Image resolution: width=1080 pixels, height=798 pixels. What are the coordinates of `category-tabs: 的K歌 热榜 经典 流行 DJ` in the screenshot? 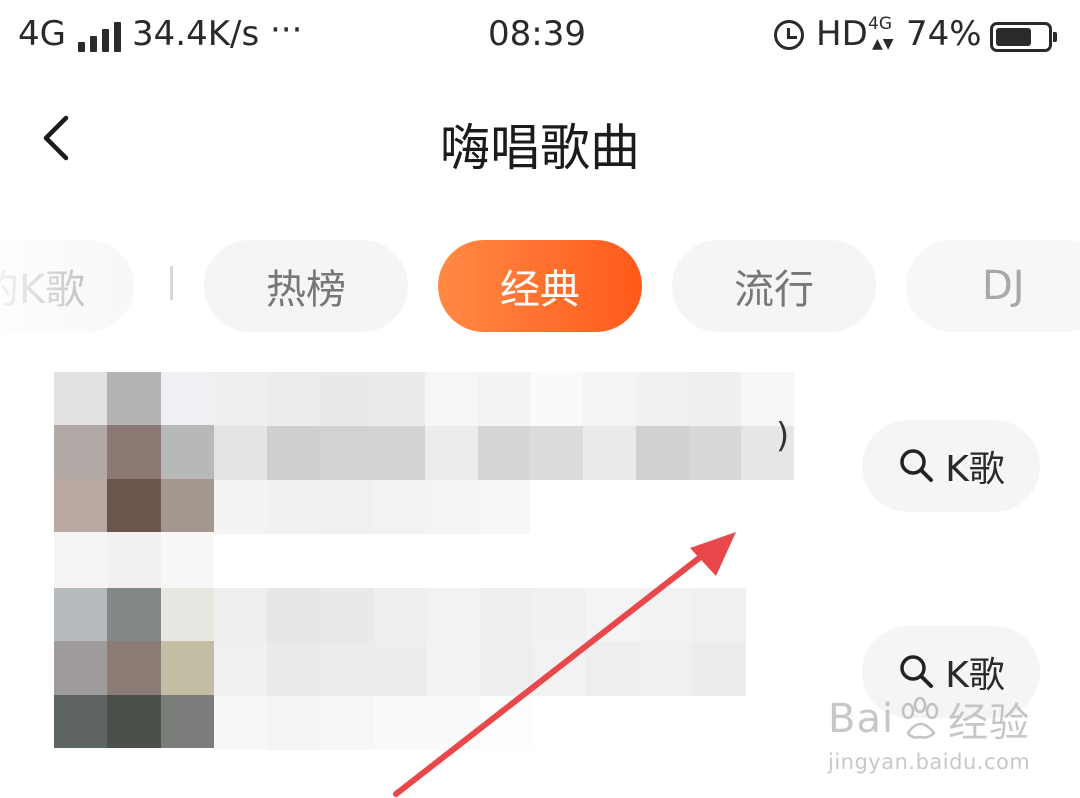 It's located at (540, 286).